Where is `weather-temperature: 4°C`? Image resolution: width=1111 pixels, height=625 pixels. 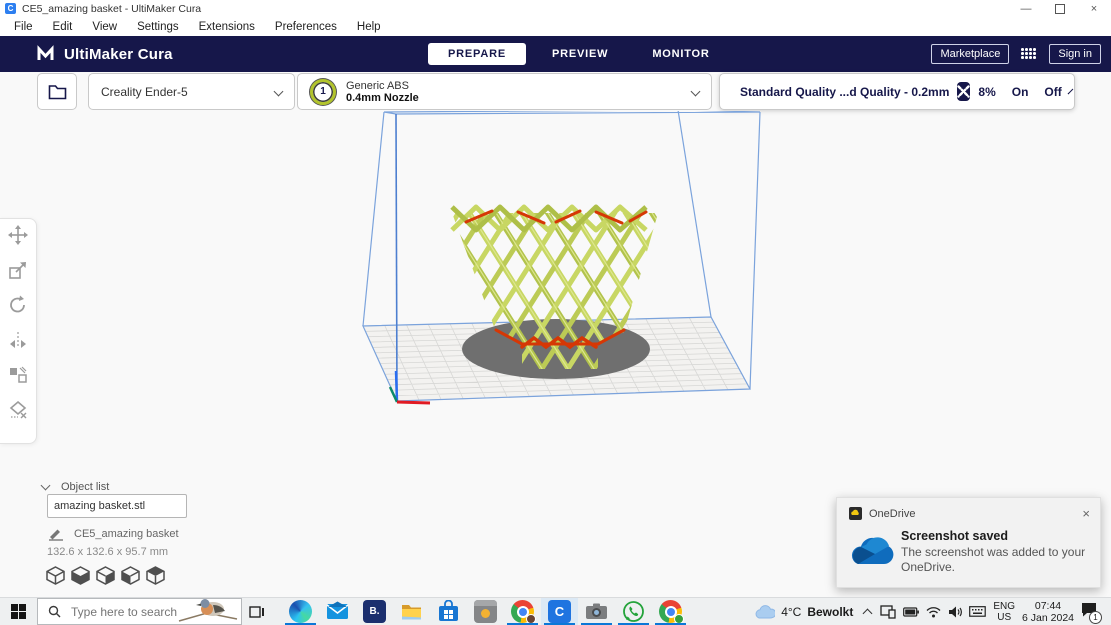 weather-temperature: 4°C is located at coordinates (791, 611).